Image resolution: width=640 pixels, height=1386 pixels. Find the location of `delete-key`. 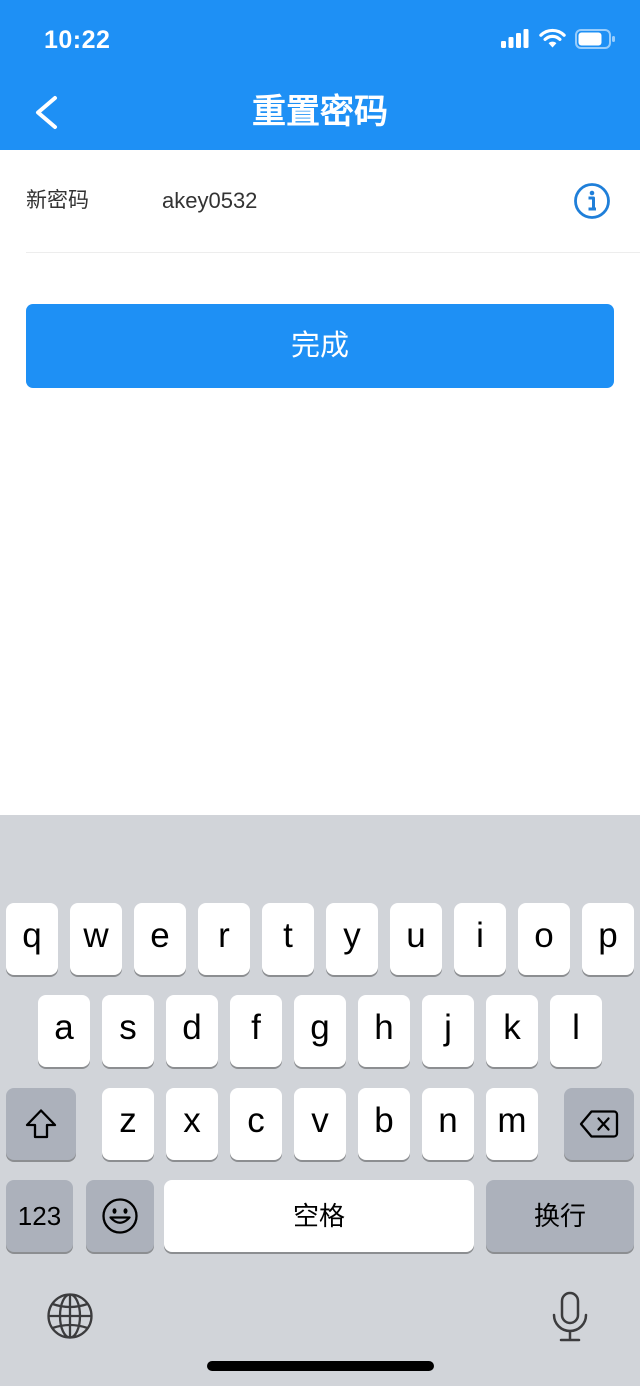

delete-key is located at coordinates (599, 1124).